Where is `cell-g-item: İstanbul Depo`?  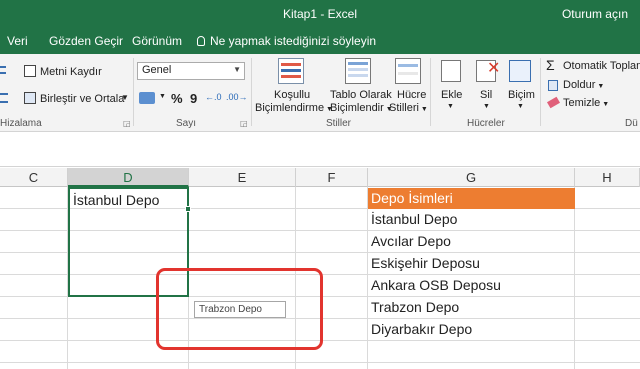 cell-g-item: İstanbul Depo is located at coordinates (412, 219).